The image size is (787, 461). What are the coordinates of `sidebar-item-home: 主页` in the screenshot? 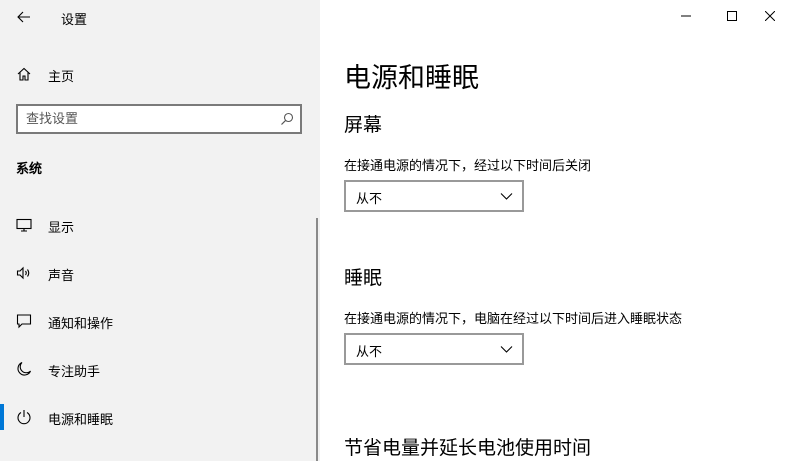 It's located at (160, 74).